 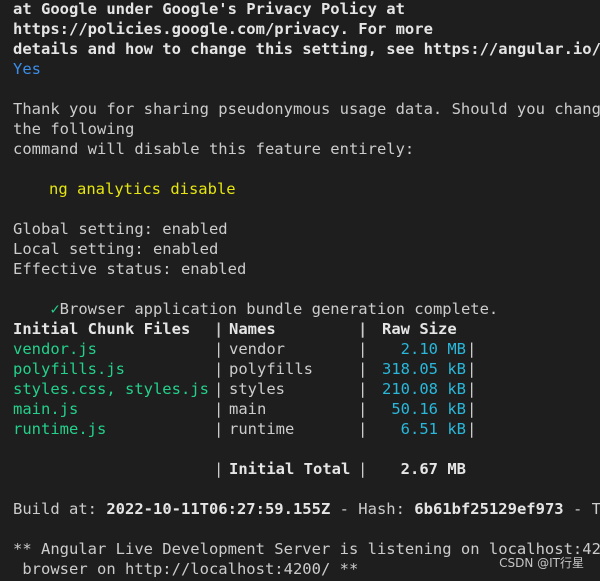 I want to click on row-size: 6.51 kB, so click(x=433, y=429).